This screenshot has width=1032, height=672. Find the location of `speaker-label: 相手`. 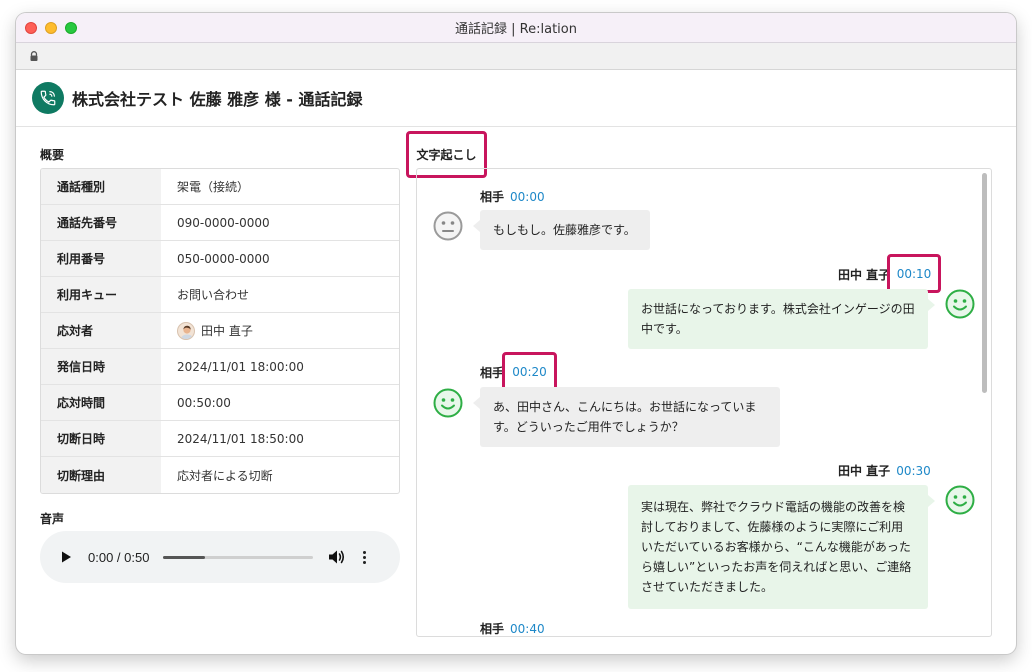

speaker-label: 相手 is located at coordinates (492, 372).